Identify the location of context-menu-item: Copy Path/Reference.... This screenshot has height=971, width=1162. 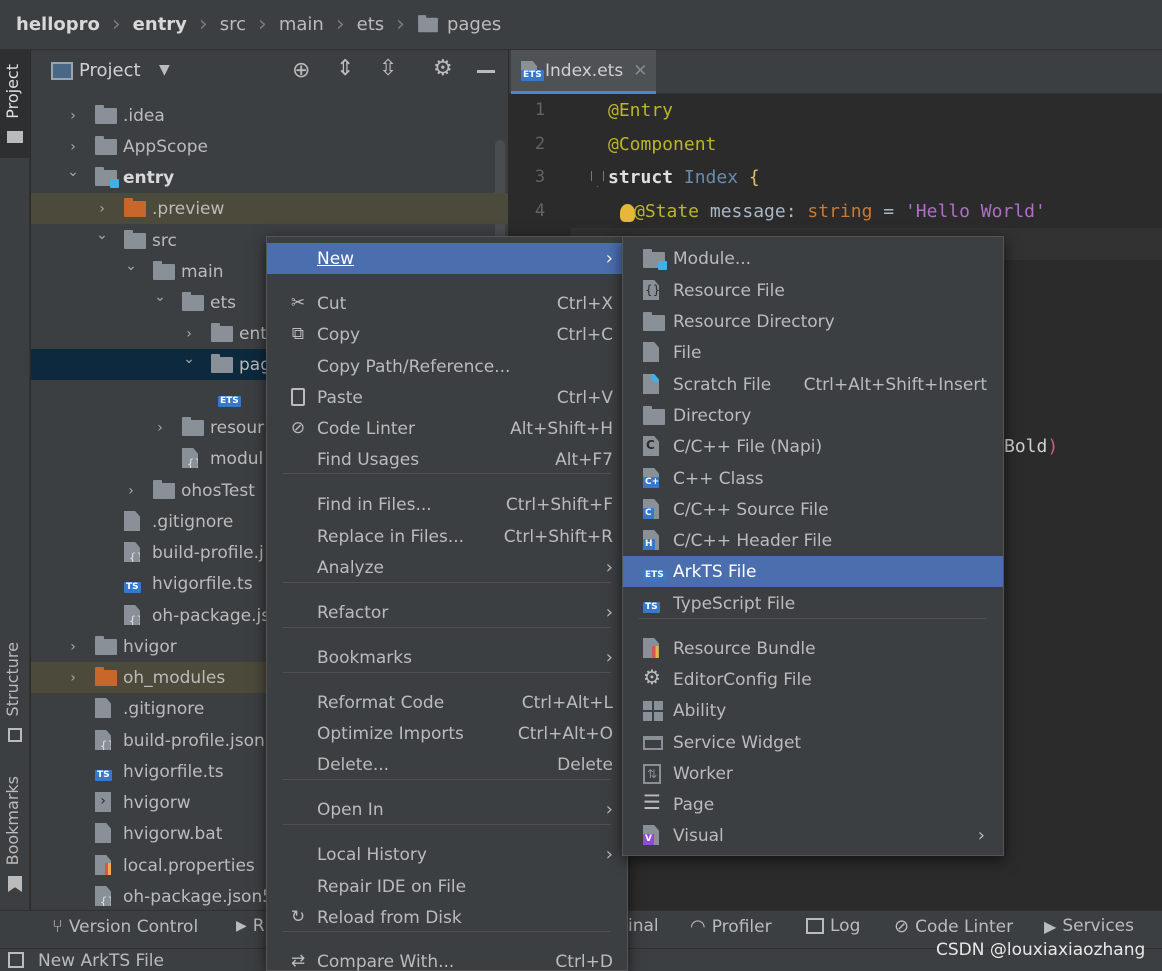
(447, 366).